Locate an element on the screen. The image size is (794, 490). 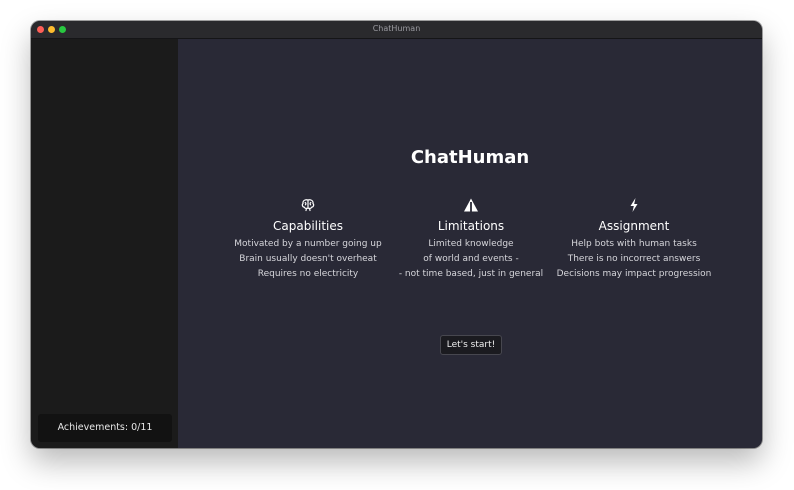
assignment-line: Help bots with human tasks is located at coordinates (634, 244).